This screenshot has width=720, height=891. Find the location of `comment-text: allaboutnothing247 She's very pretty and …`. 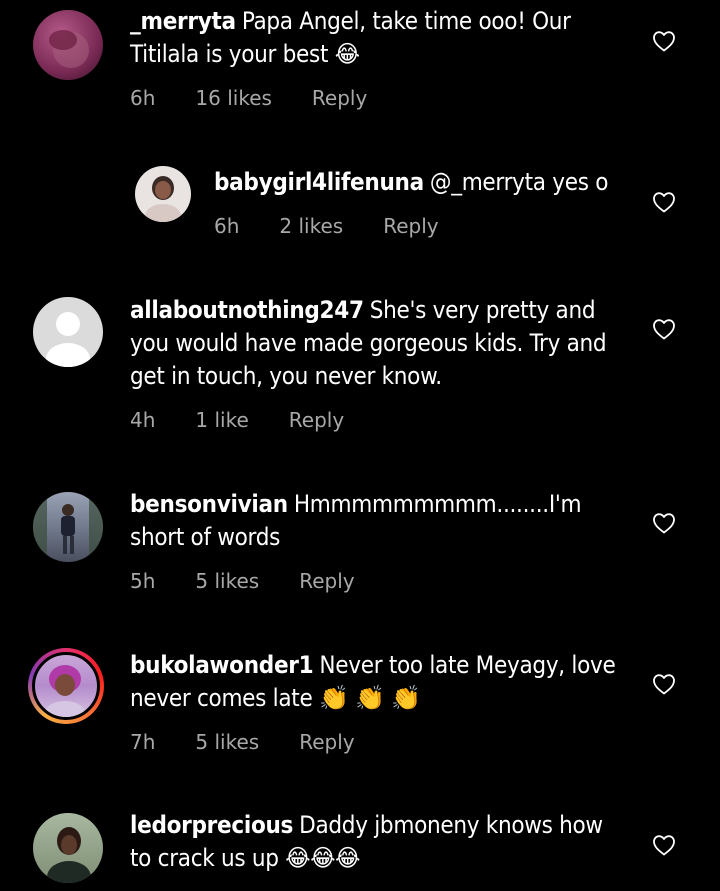

comment-text: allaboutnothing247 She's very pretty and … is located at coordinates (380, 343).